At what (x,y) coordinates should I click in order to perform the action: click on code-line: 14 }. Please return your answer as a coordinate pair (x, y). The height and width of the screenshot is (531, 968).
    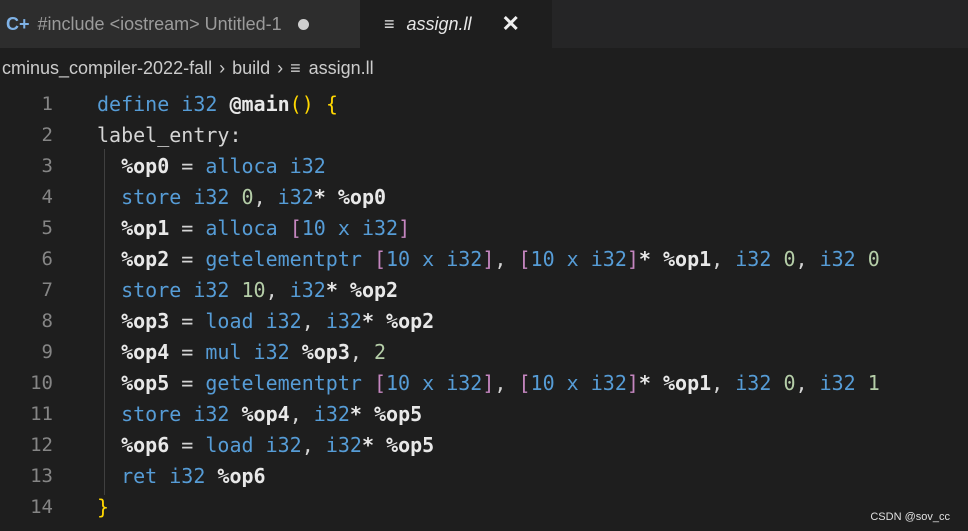
    Looking at the image, I should click on (484, 506).